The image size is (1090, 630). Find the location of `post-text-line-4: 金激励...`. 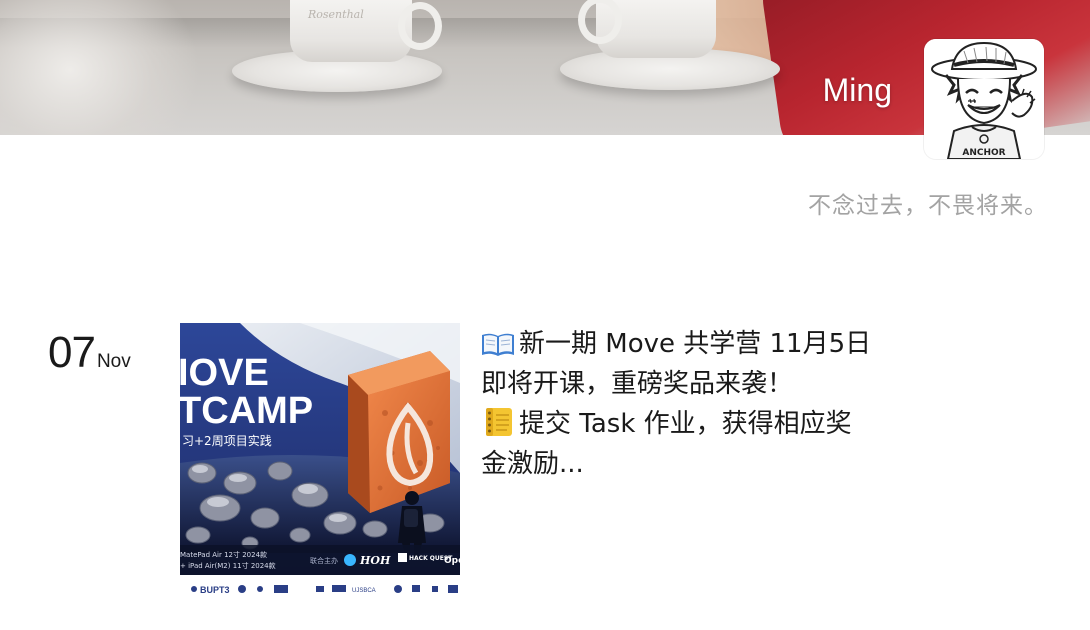

post-text-line-4: 金激励... is located at coordinates (532, 464).